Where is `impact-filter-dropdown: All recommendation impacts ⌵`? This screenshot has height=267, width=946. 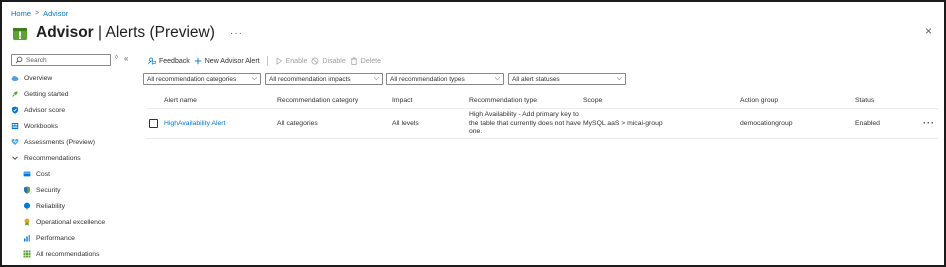 impact-filter-dropdown: All recommendation impacts ⌵ is located at coordinates (324, 79).